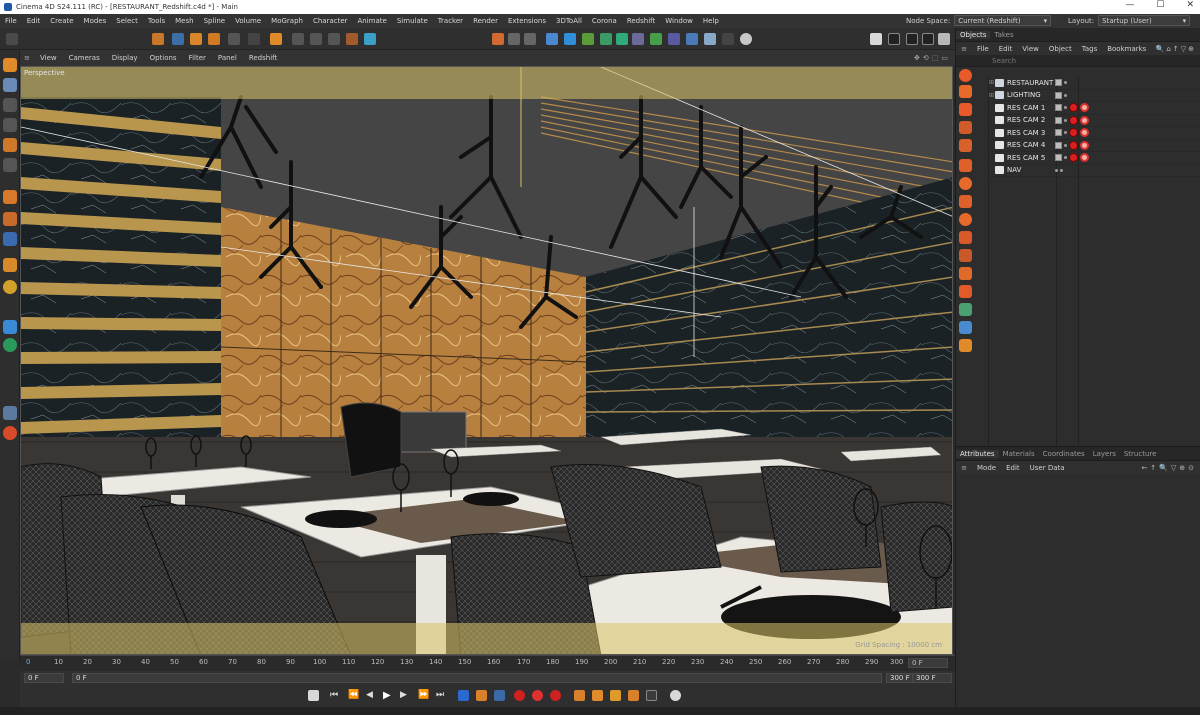  Describe the element at coordinates (405, 695) in the screenshot. I see `next-frame-icon: ▶` at that location.